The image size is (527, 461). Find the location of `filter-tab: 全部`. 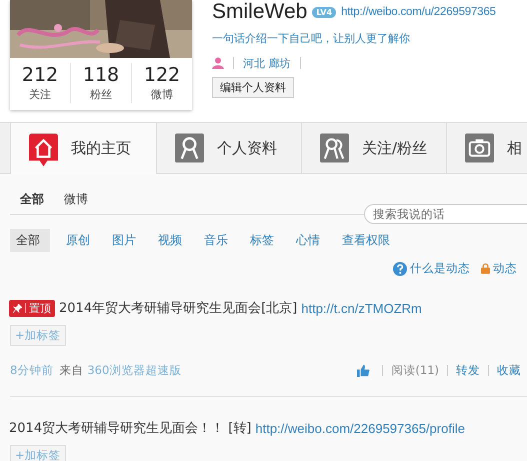

filter-tab: 全部 is located at coordinates (30, 240).